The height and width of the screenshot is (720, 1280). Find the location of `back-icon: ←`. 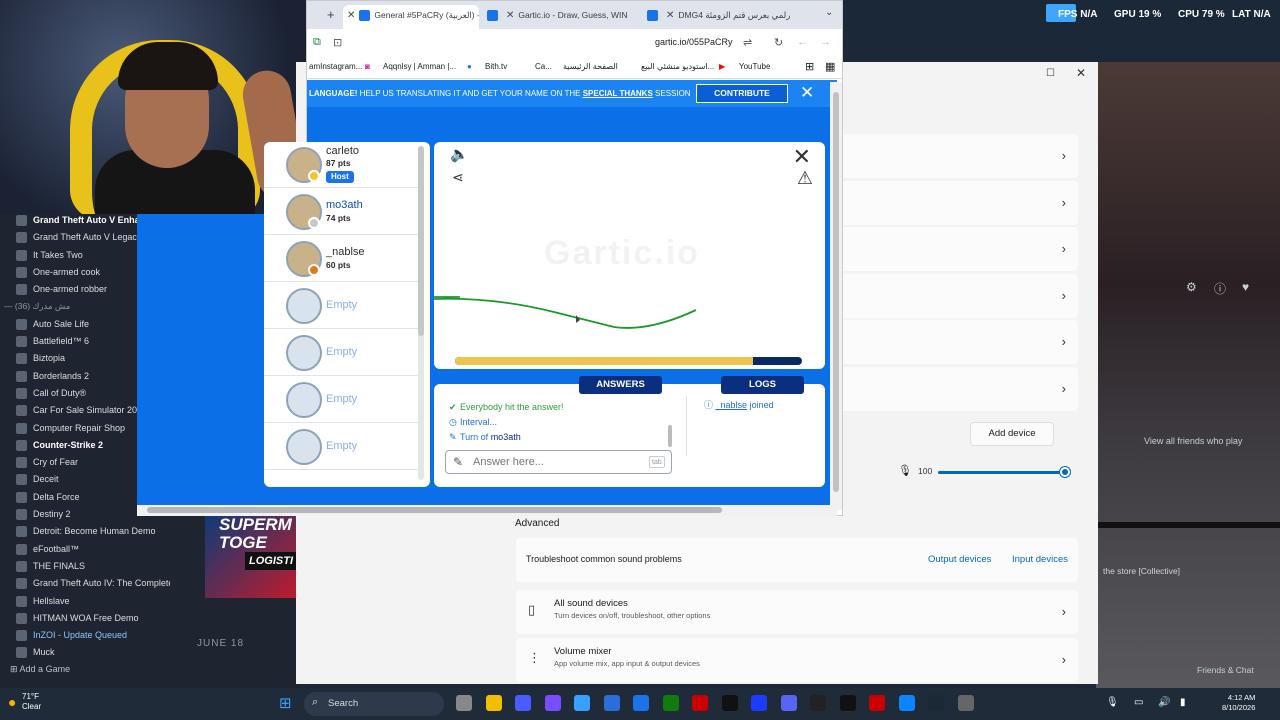

back-icon: ← is located at coordinates (802, 42).